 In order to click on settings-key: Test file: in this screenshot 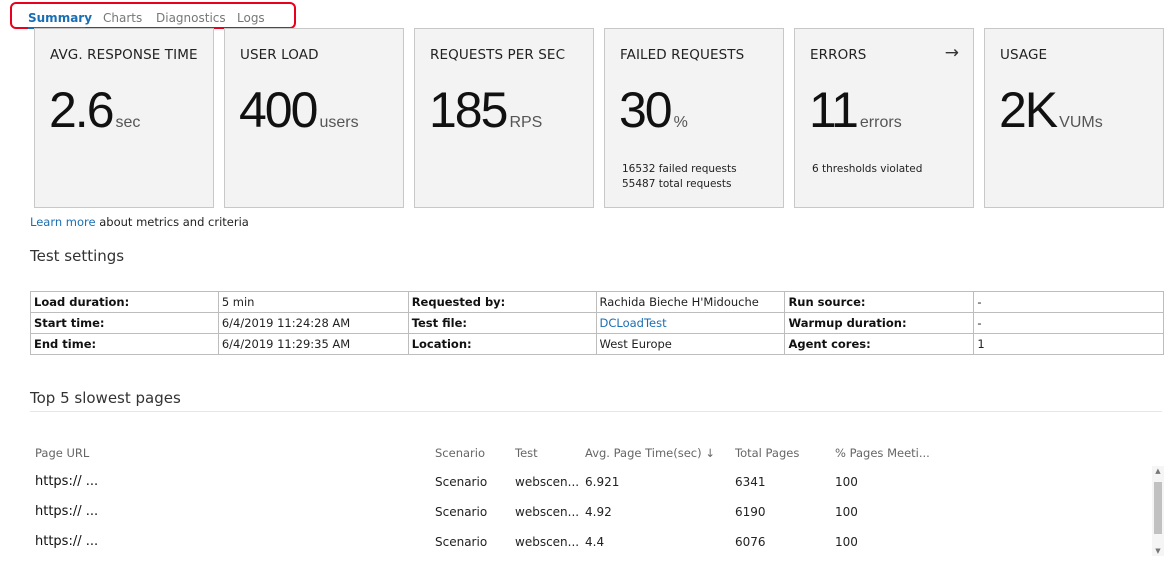, I will do `click(502, 323)`.